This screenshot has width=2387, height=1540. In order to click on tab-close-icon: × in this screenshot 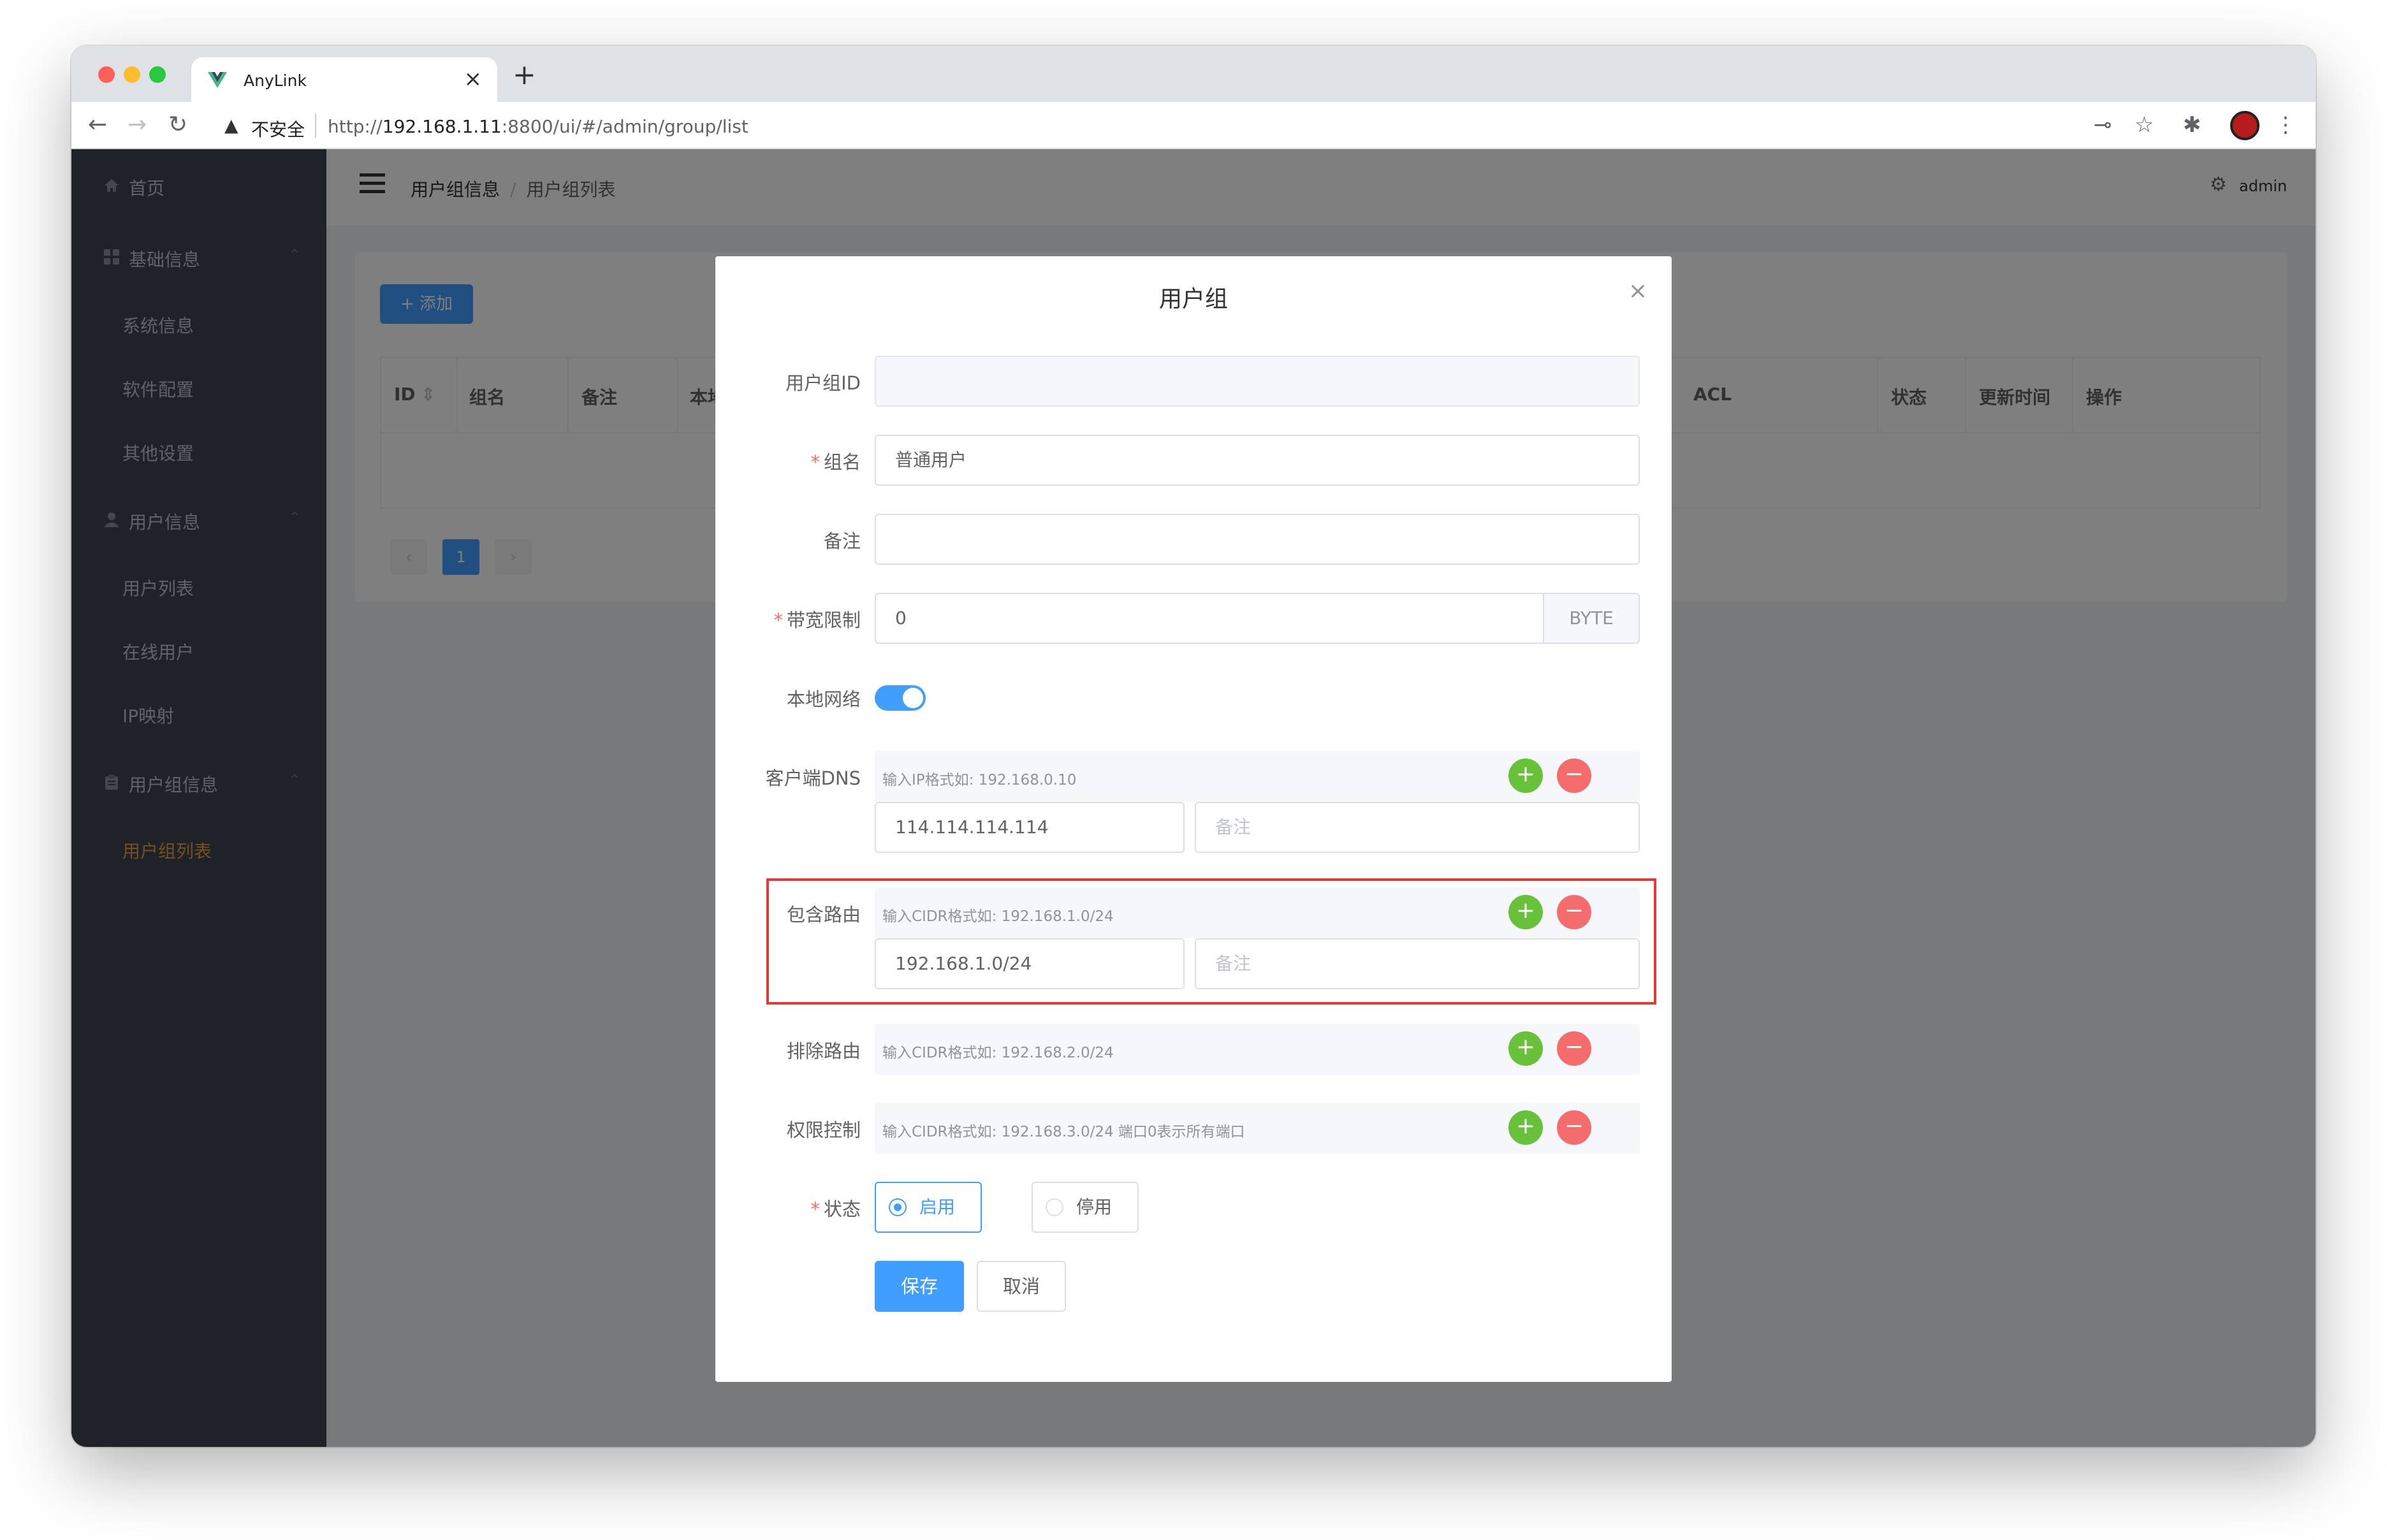, I will do `click(473, 79)`.